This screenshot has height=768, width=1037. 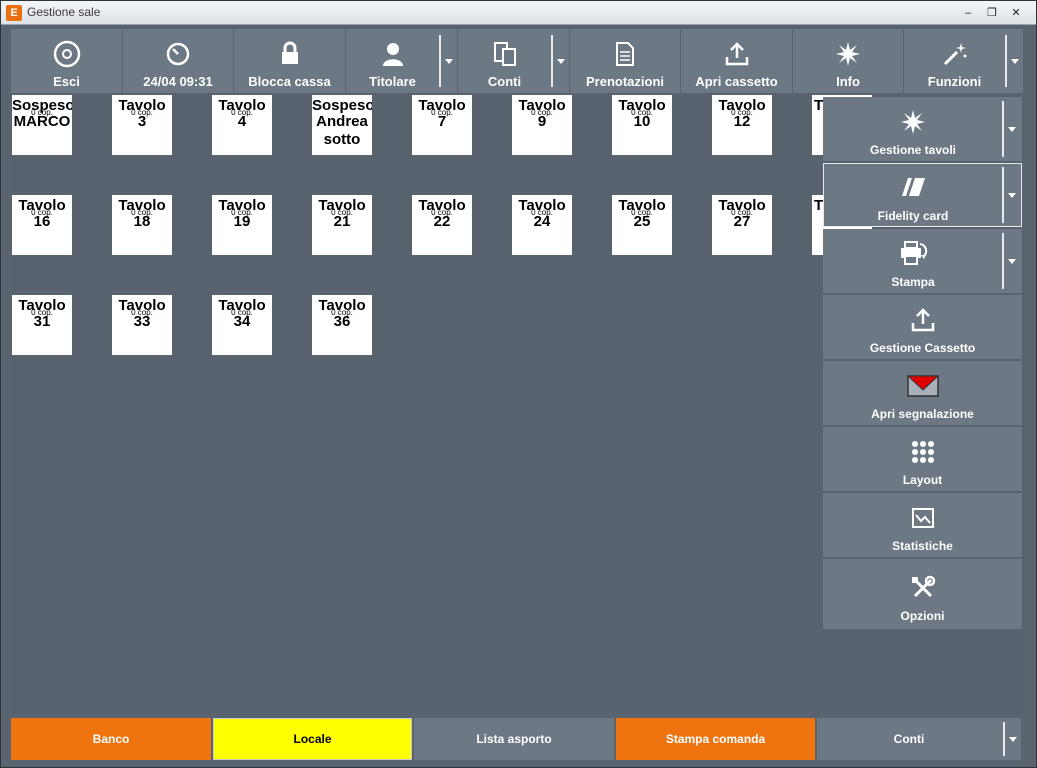 What do you see at coordinates (954, 54) in the screenshot?
I see `magic-wand-icon` at bounding box center [954, 54].